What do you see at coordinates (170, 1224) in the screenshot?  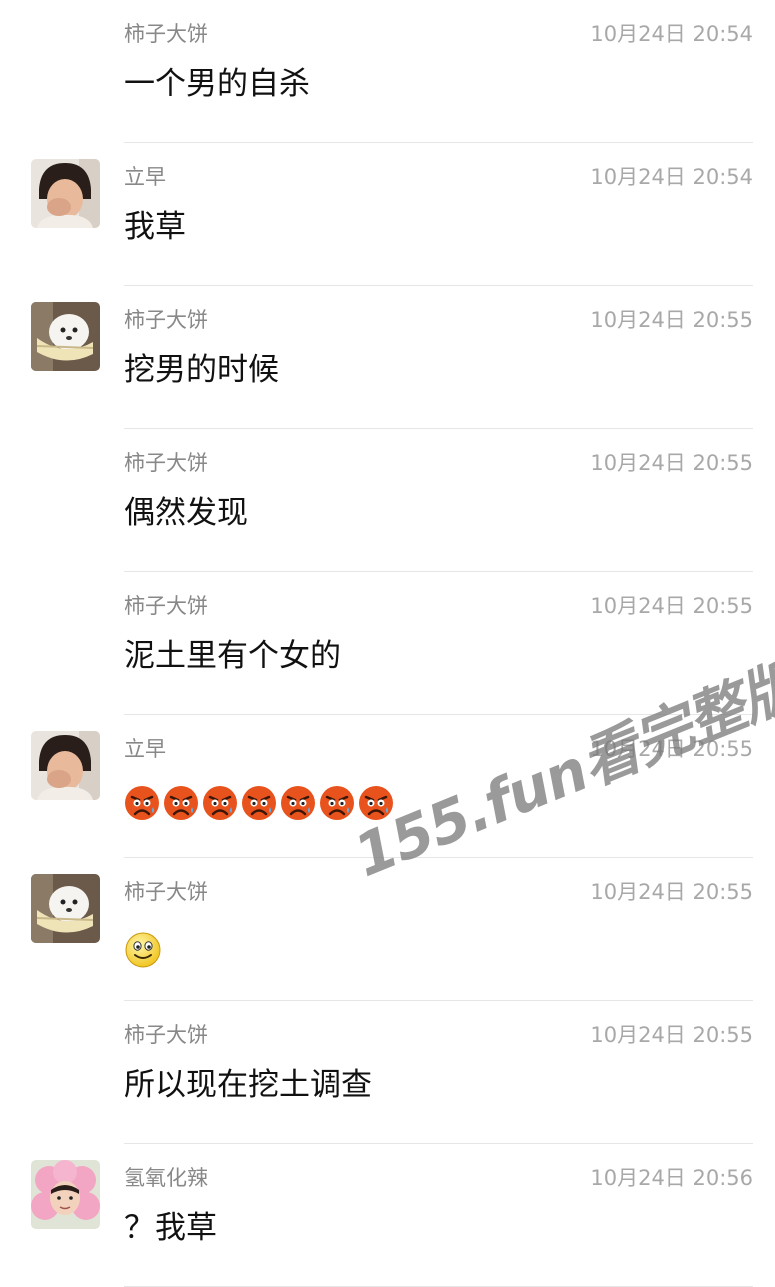 I see `message-text: ？我草` at bounding box center [170, 1224].